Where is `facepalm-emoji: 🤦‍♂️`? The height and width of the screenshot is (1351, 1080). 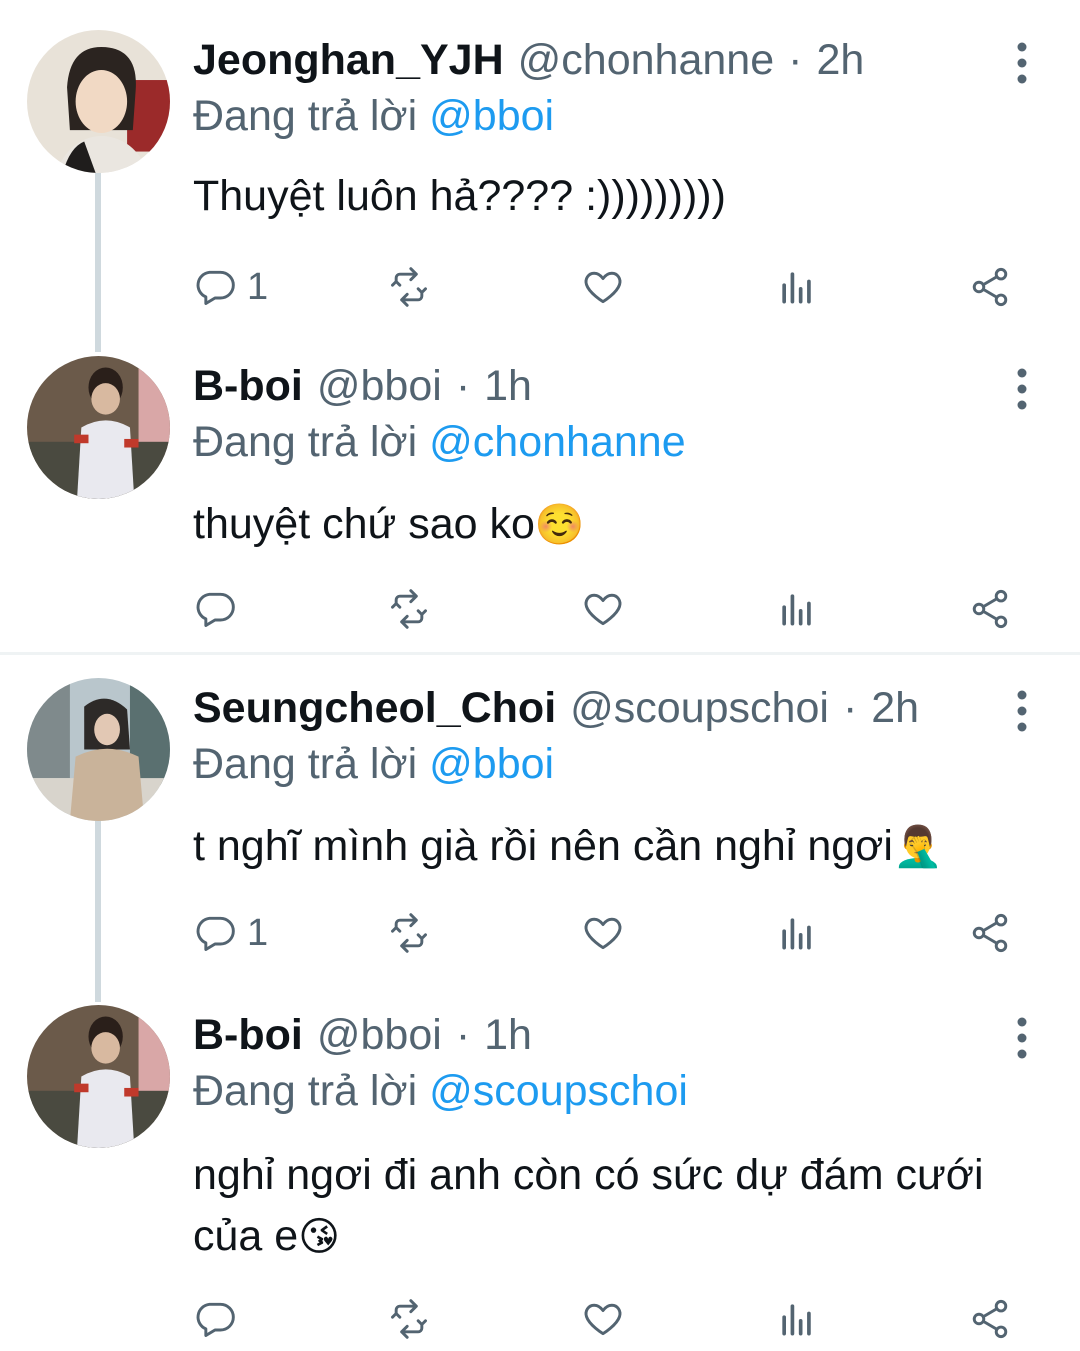
facepalm-emoji: 🤦‍♂️ is located at coordinates (917, 847).